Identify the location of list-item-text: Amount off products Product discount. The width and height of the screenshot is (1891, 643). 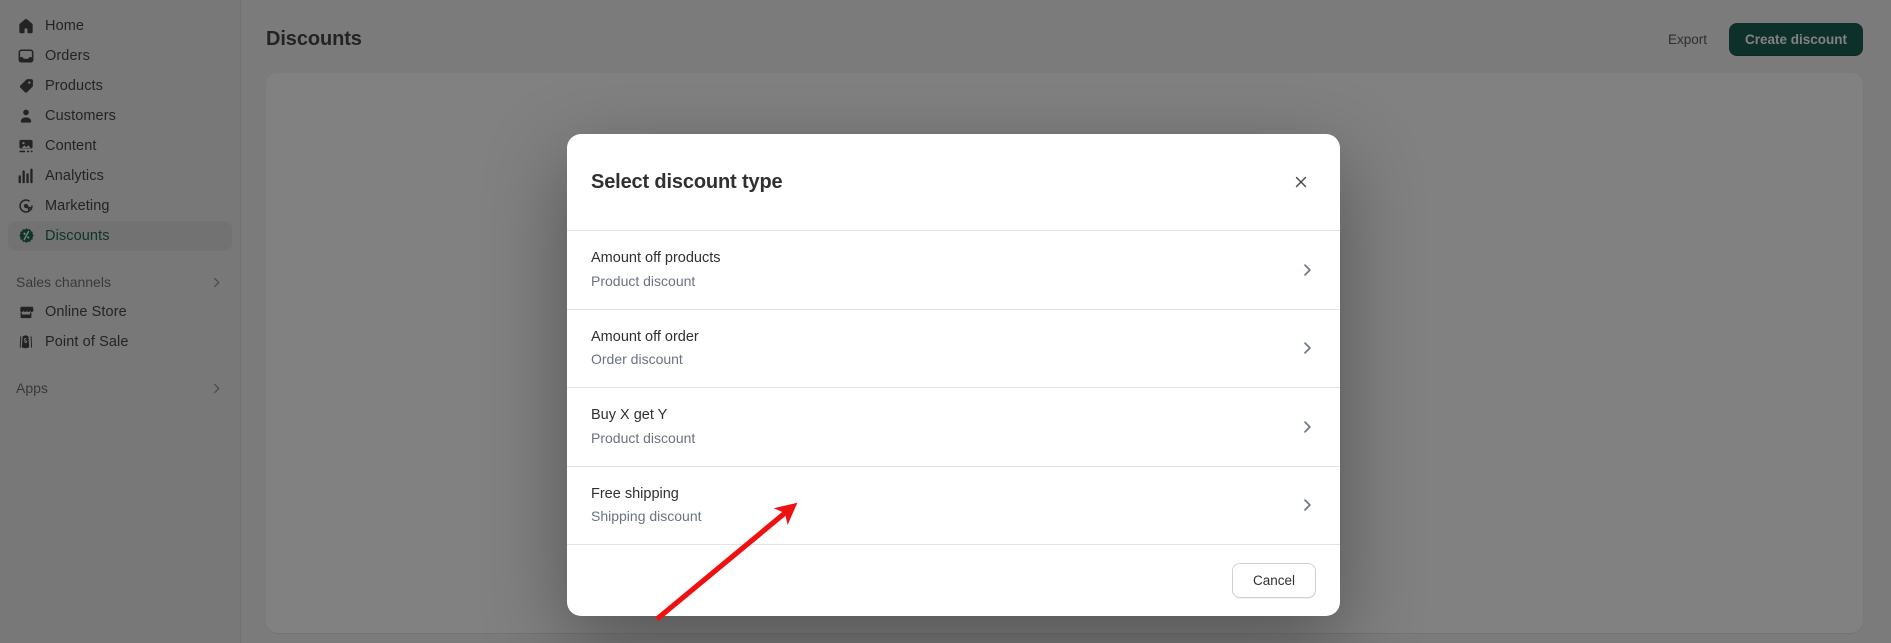
(656, 269).